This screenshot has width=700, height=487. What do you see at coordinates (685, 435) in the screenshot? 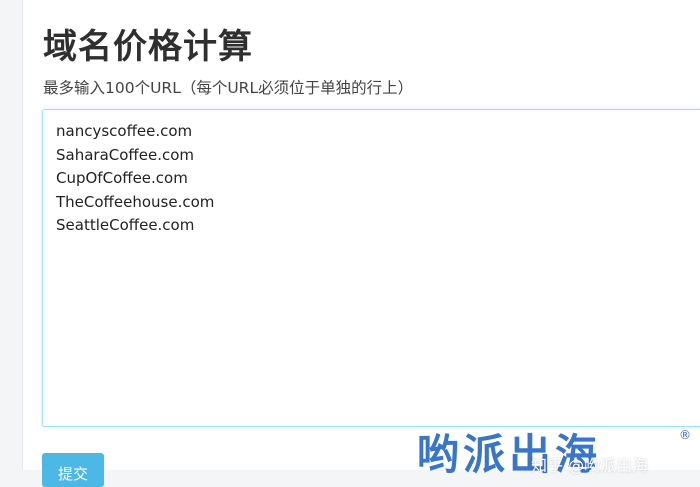
I see `registered-mark-icon: ®` at bounding box center [685, 435].